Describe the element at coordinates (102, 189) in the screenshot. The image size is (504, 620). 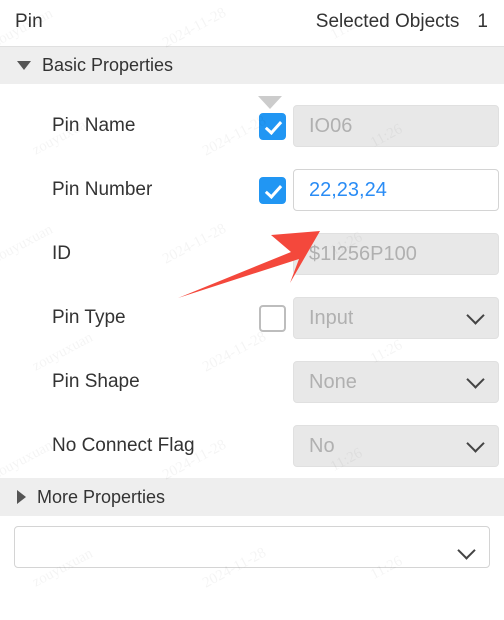
I see `label-pin-number: Pin Number` at that location.